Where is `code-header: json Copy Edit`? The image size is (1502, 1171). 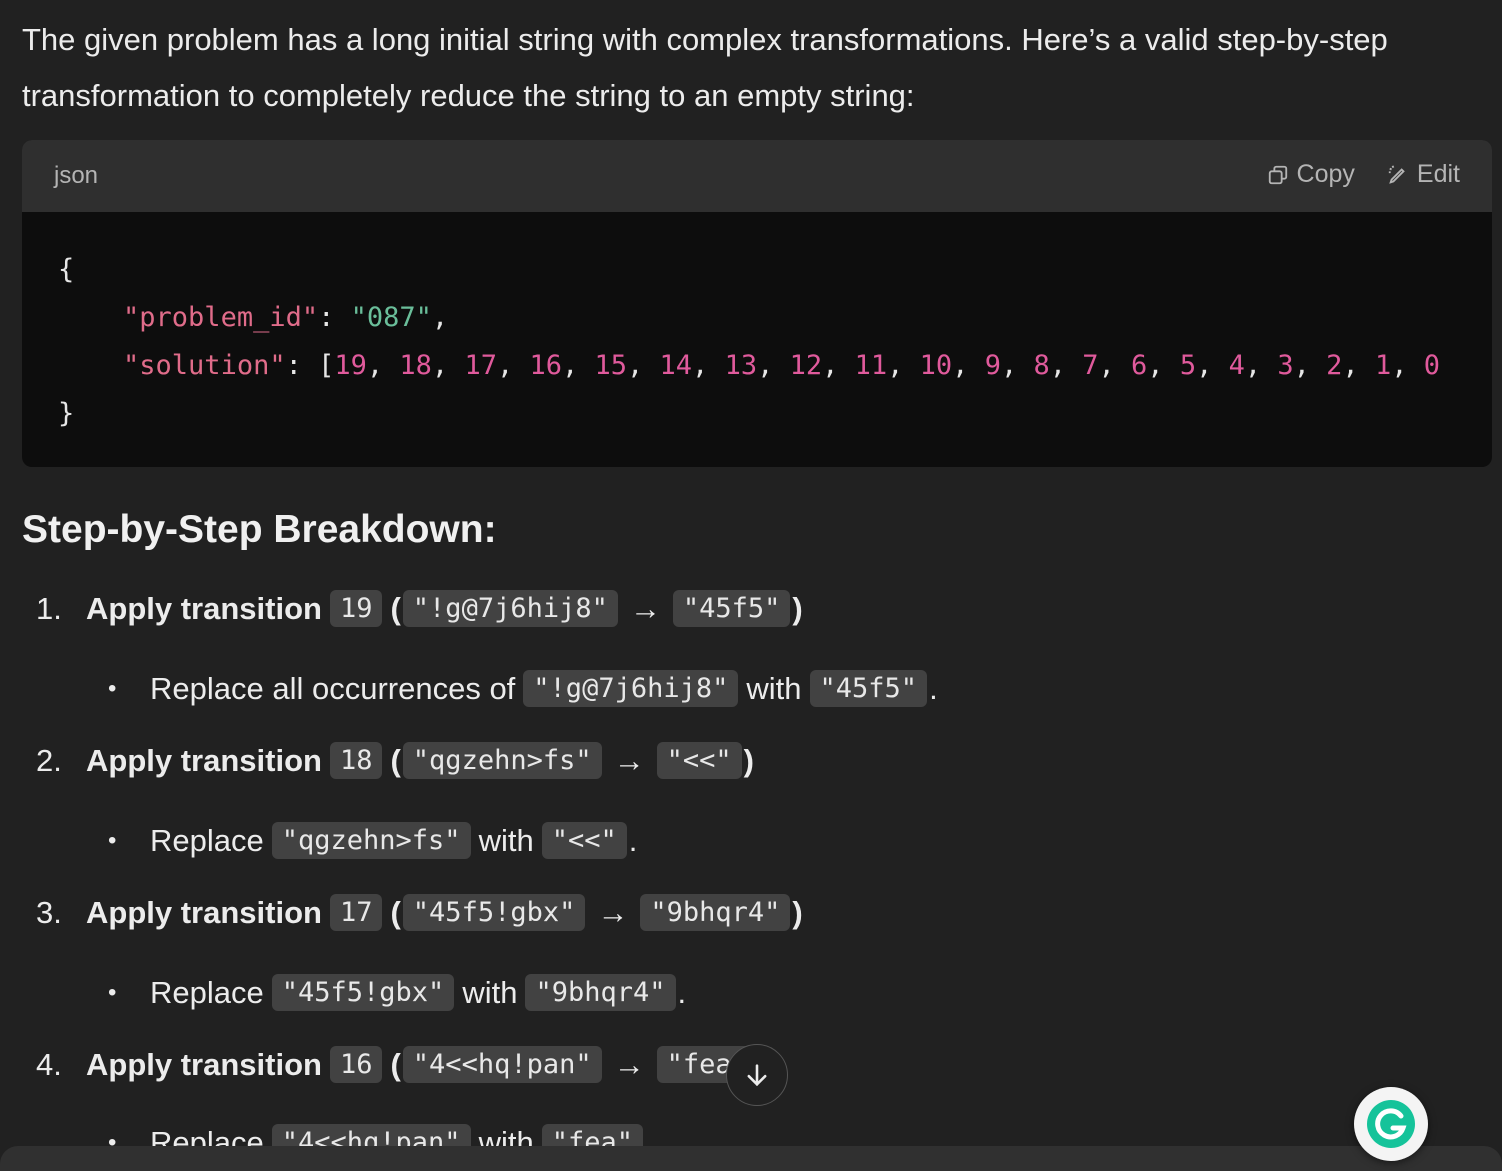
code-header: json Copy Edit is located at coordinates (757, 176).